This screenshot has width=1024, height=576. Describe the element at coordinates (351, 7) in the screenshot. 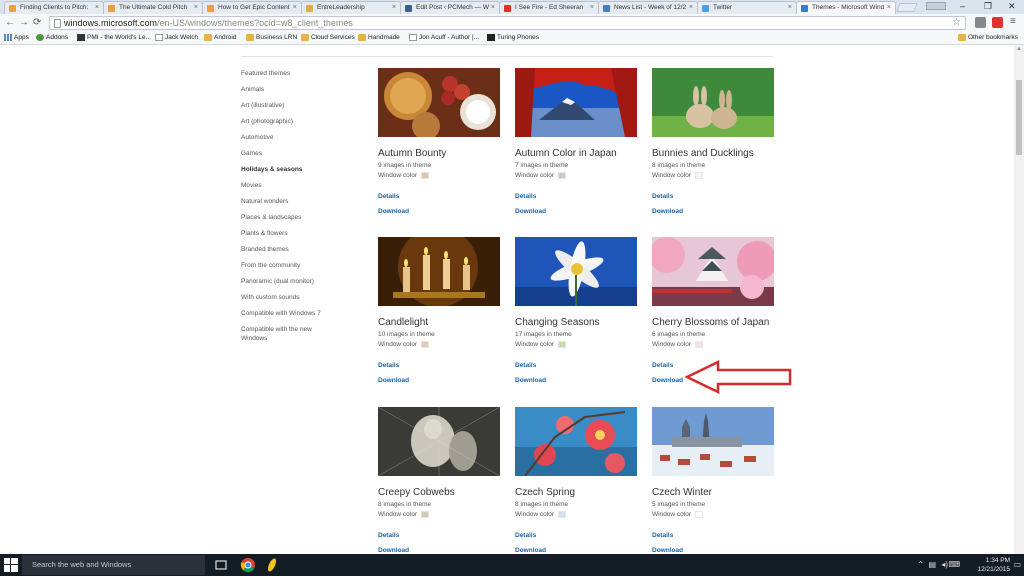

I see `browser-tab: EntreLeadership ×` at that location.